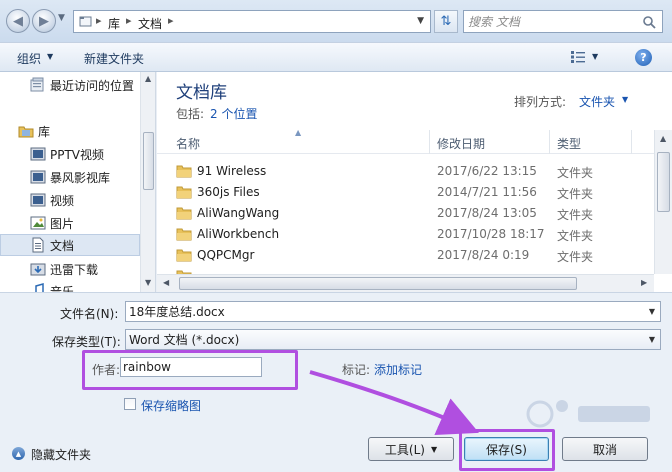 The width and height of the screenshot is (672, 472). What do you see at coordinates (166, 282) in the screenshot?
I see `scroll-left-icon: ◀` at bounding box center [166, 282].